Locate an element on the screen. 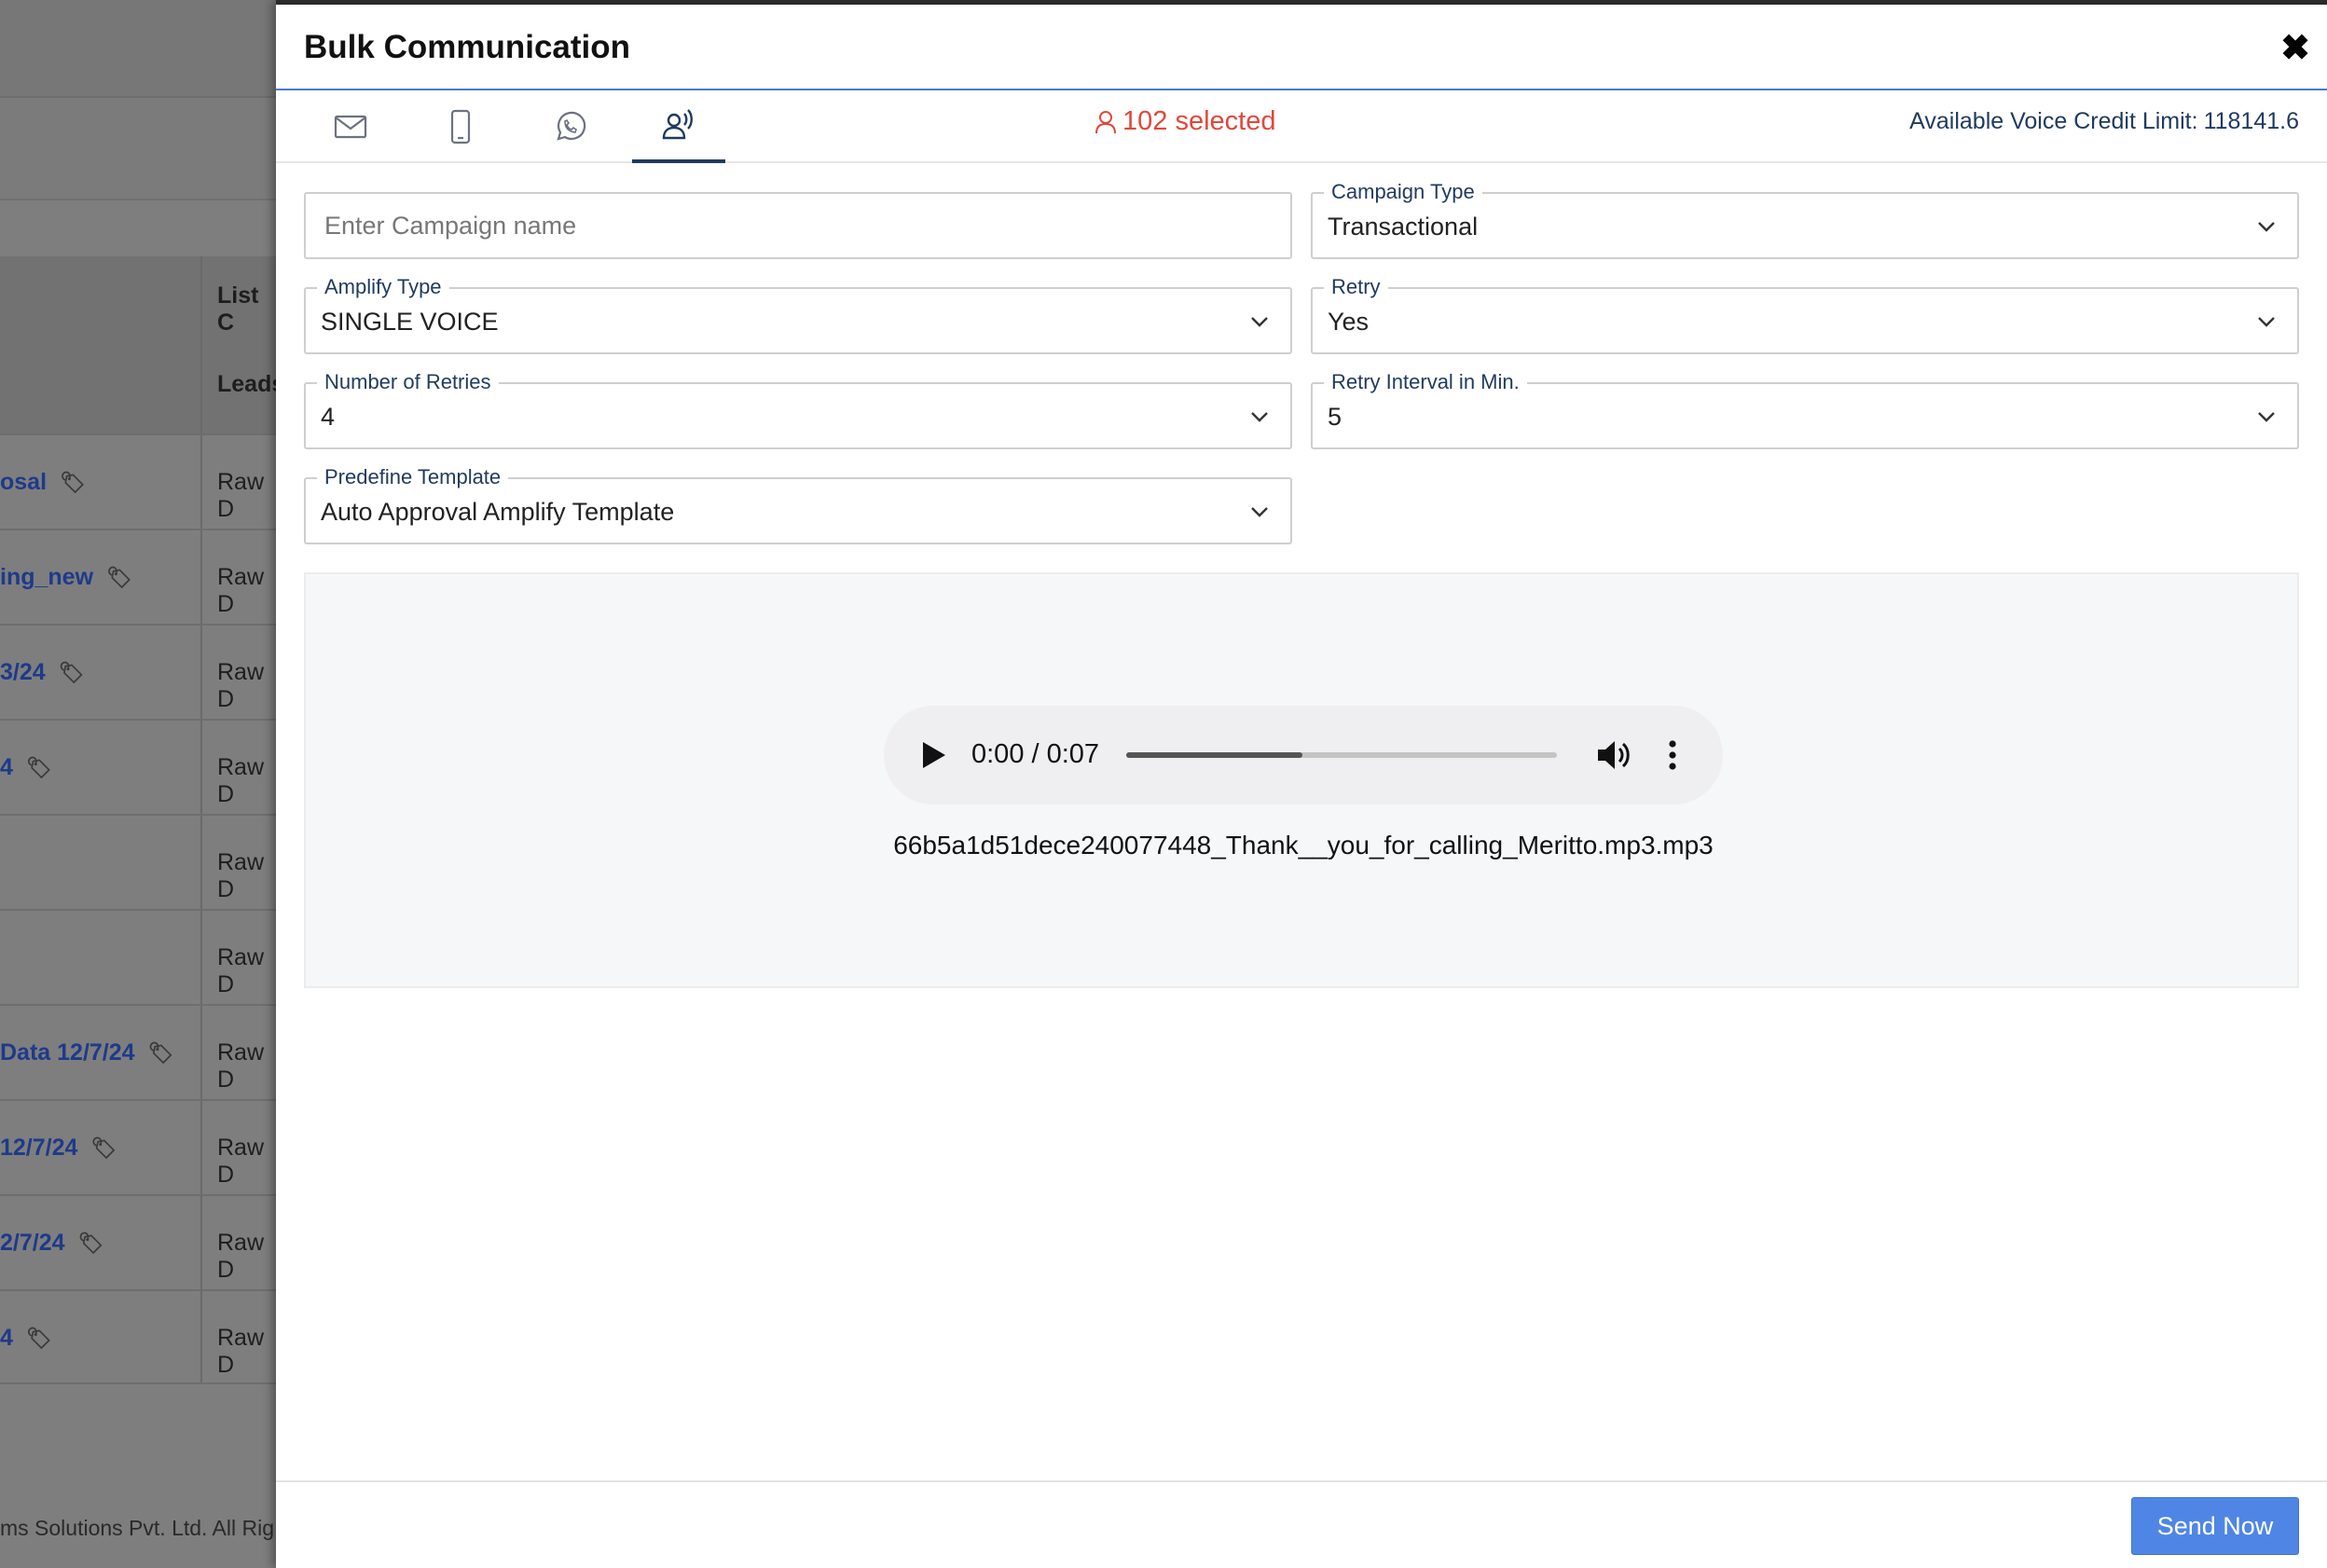 The image size is (2327, 1568). column-header-leads: Leads is located at coordinates (248, 384).